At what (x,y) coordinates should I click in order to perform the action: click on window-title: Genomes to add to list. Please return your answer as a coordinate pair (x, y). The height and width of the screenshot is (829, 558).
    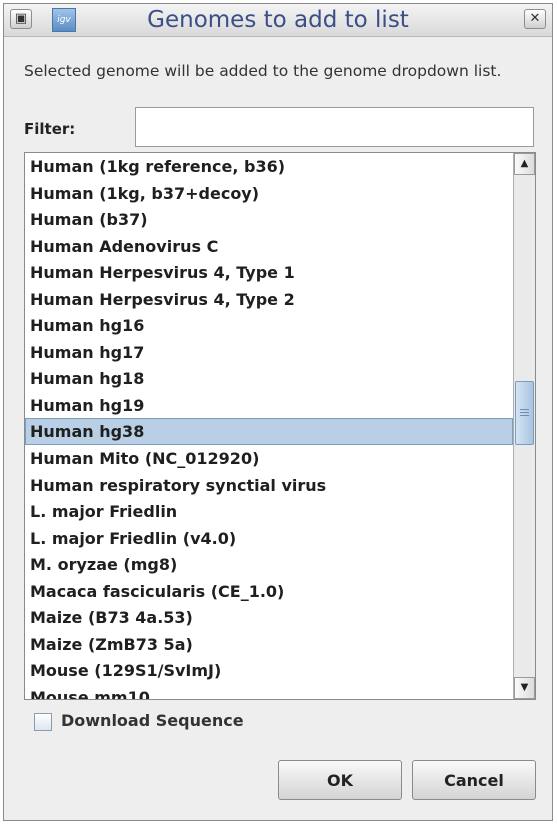
    Looking at the image, I should click on (278, 20).